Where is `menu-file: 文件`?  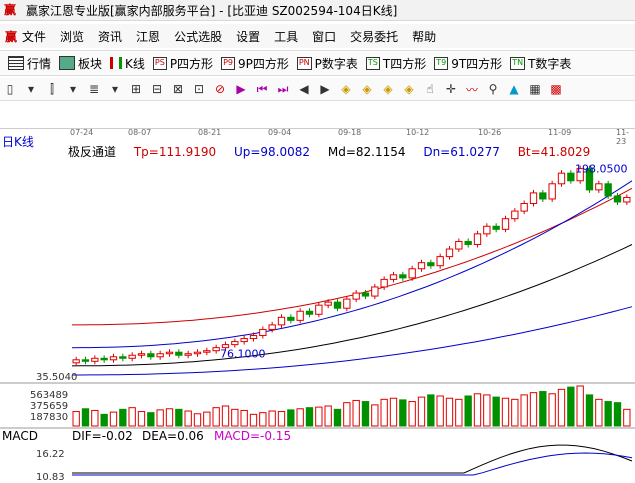 menu-file: 文件 is located at coordinates (34, 36).